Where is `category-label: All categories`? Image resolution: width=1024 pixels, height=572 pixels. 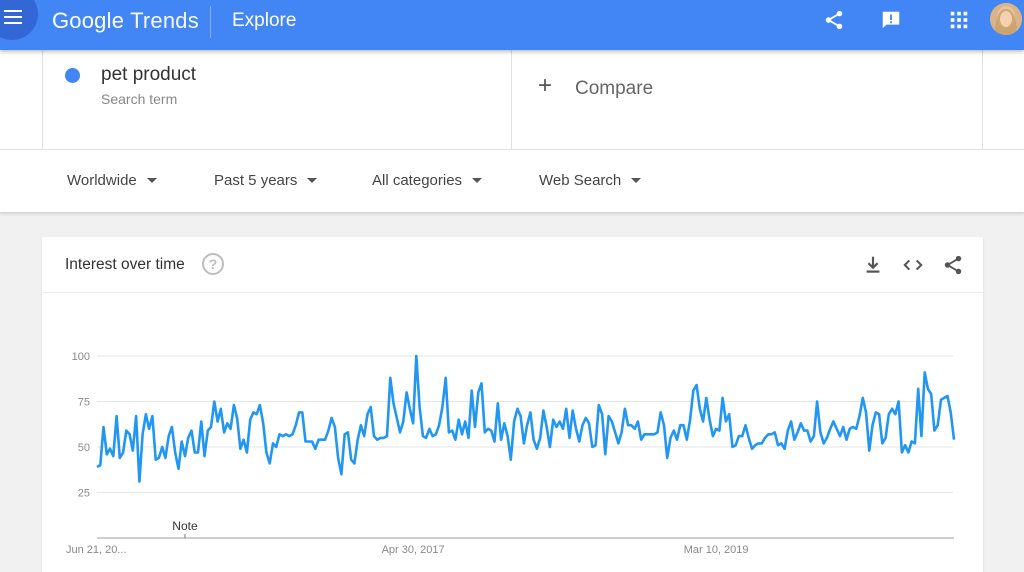 category-label: All categories is located at coordinates (417, 180).